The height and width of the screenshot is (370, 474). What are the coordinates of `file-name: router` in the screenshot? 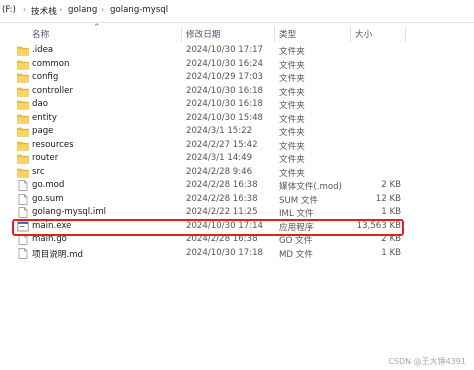 It's located at (45, 158).